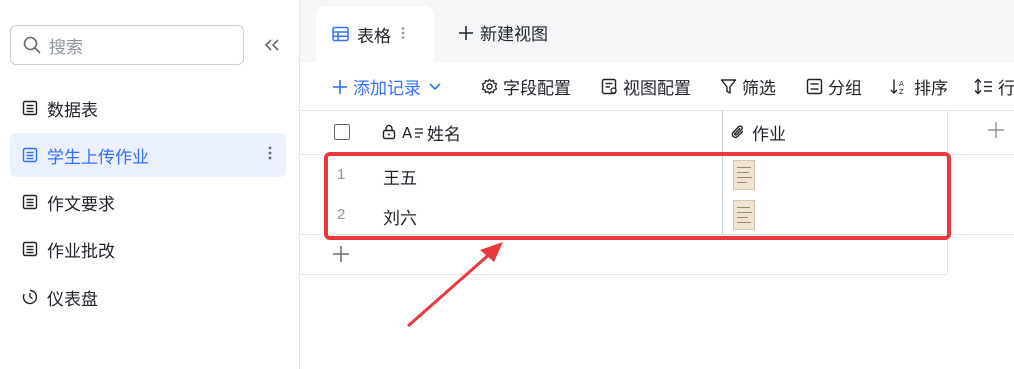  I want to click on annotation-arrow, so click(455, 285).